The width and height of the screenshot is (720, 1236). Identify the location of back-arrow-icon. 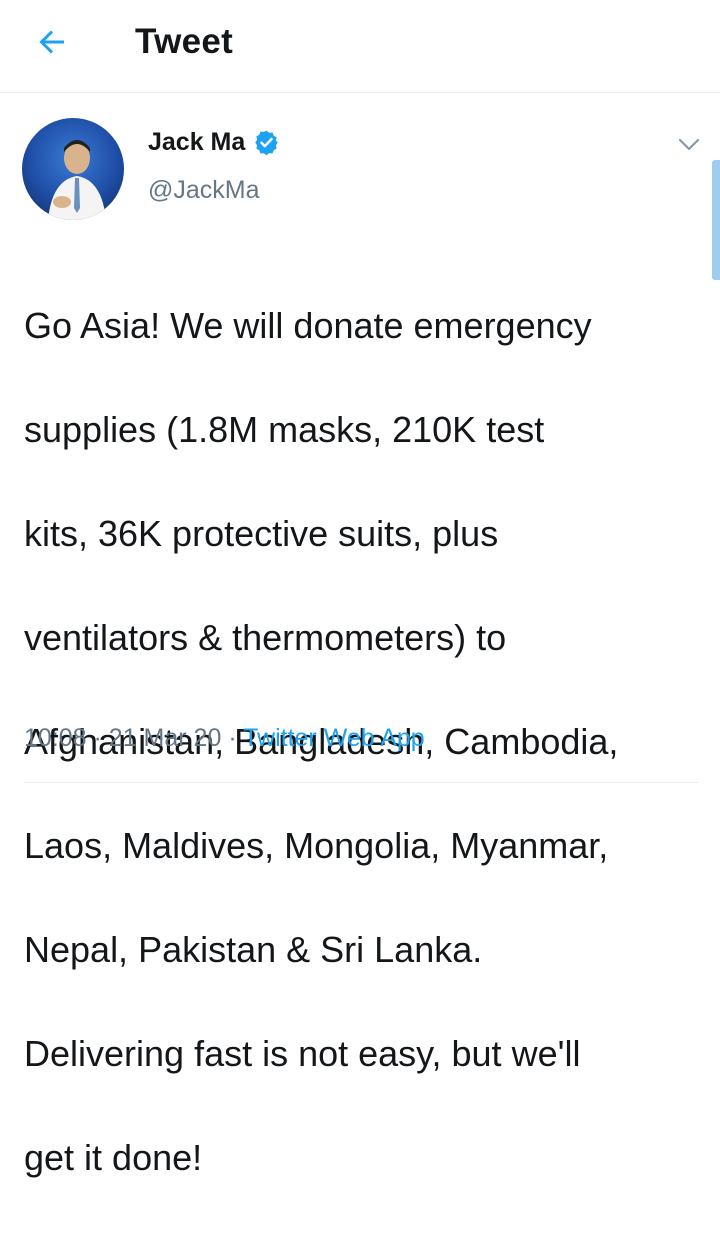
(52, 42).